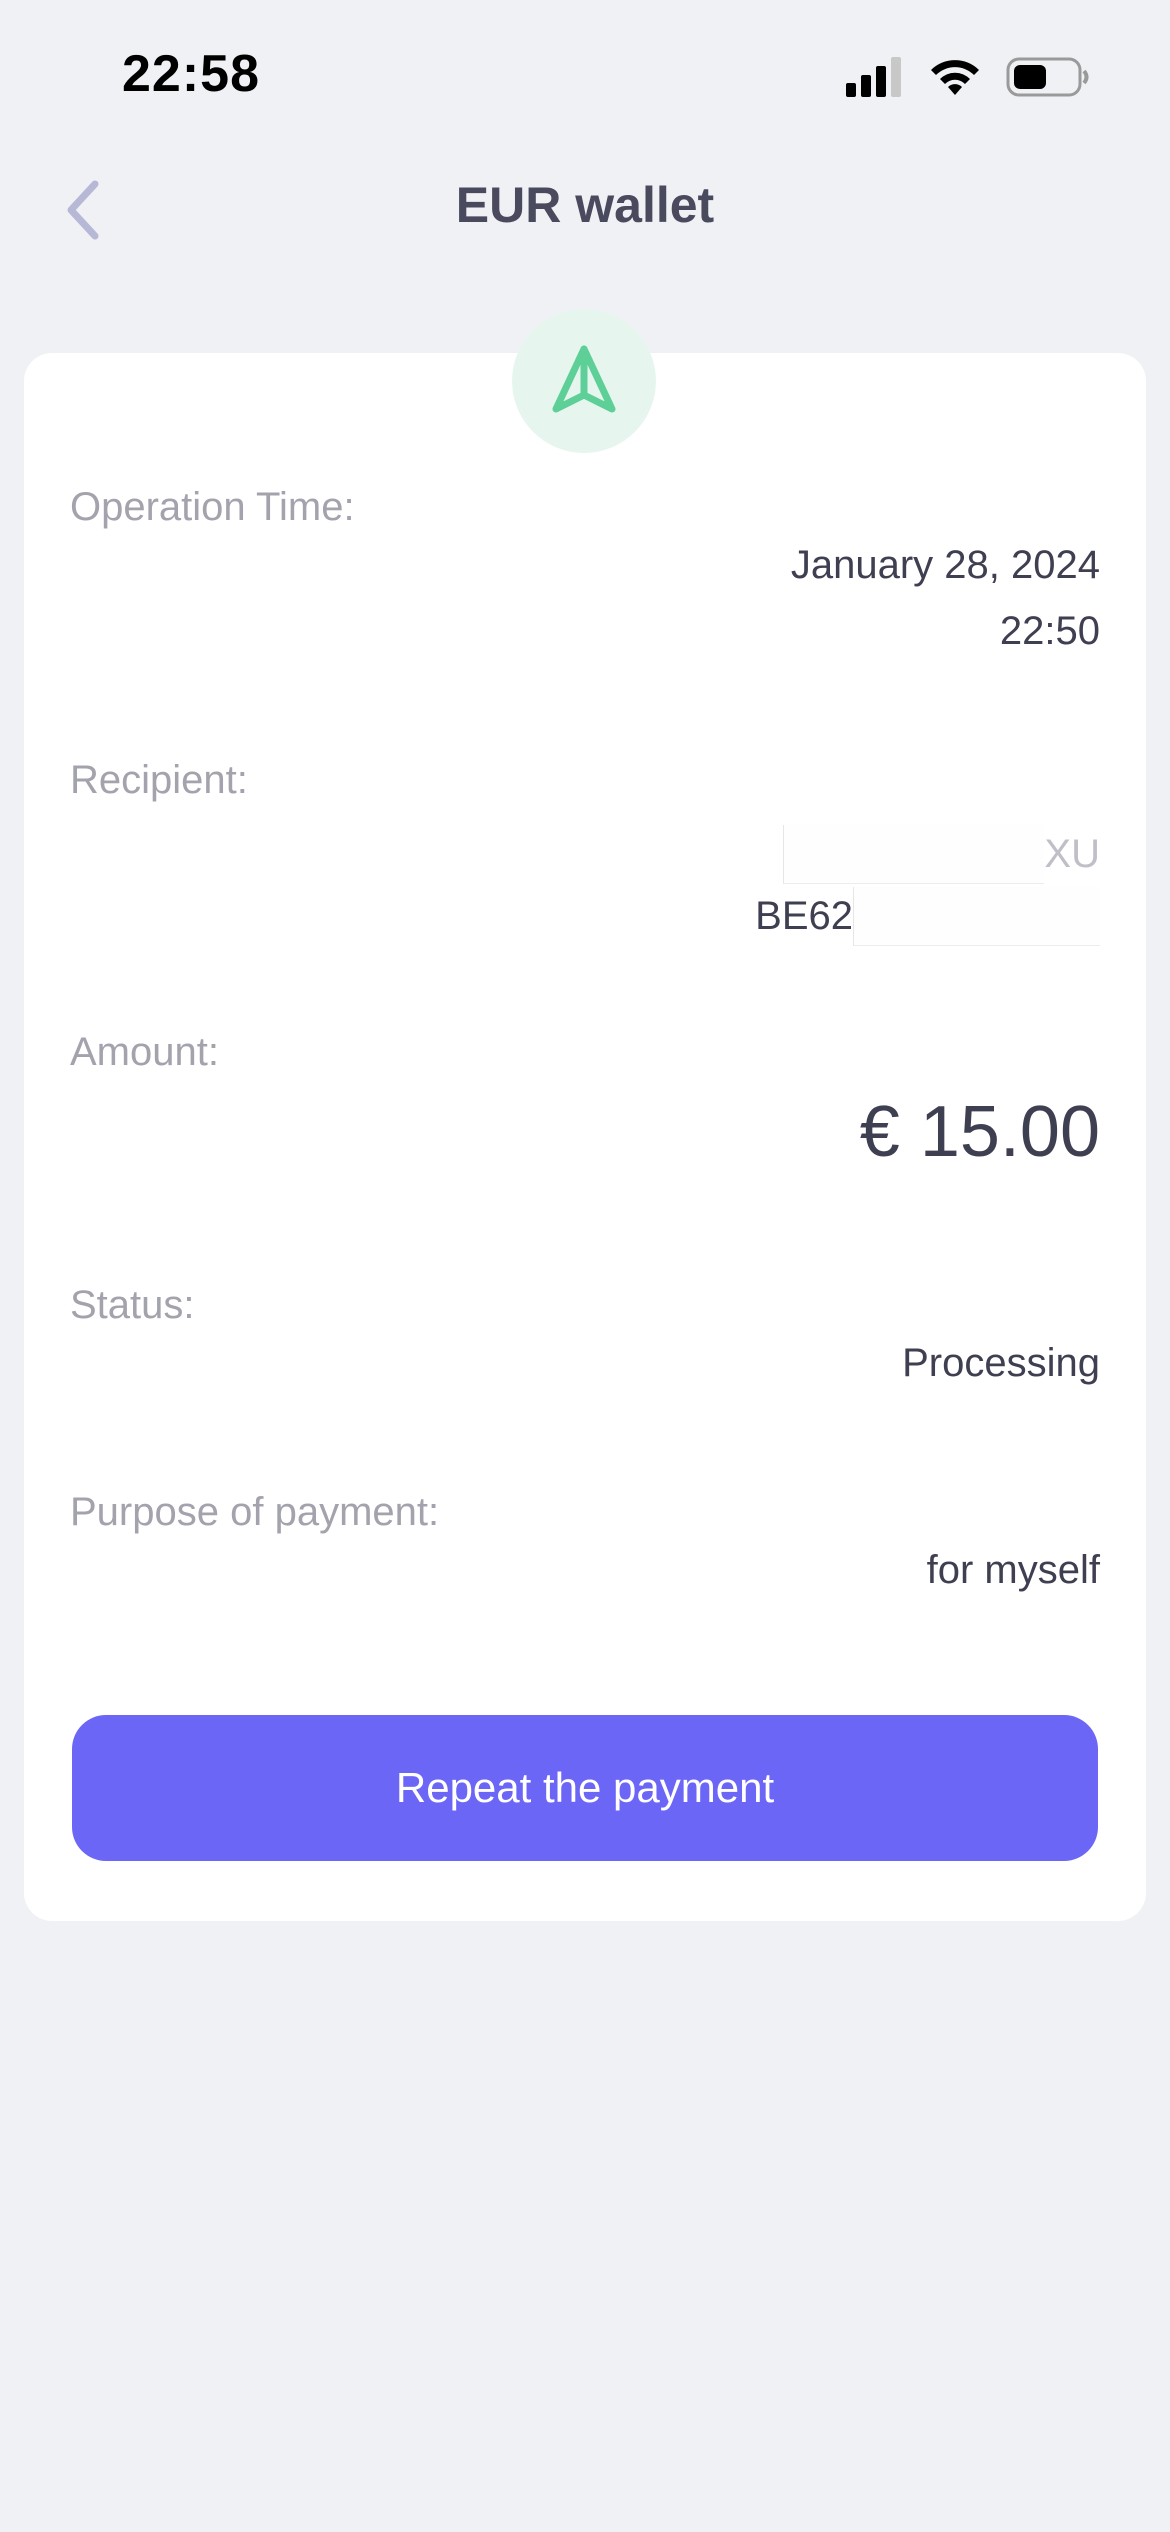 Image resolution: width=1170 pixels, height=2532 pixels. Describe the element at coordinates (585, 1338) in the screenshot. I see `status-row: Status: Processing` at that location.